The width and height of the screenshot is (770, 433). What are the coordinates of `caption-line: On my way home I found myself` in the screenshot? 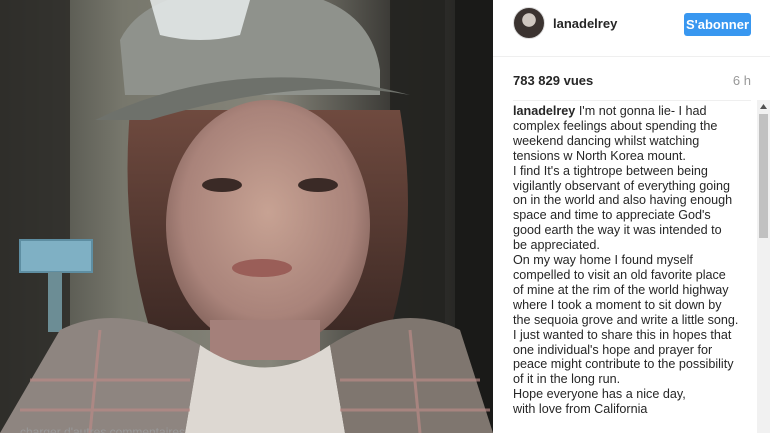 It's located at (603, 260).